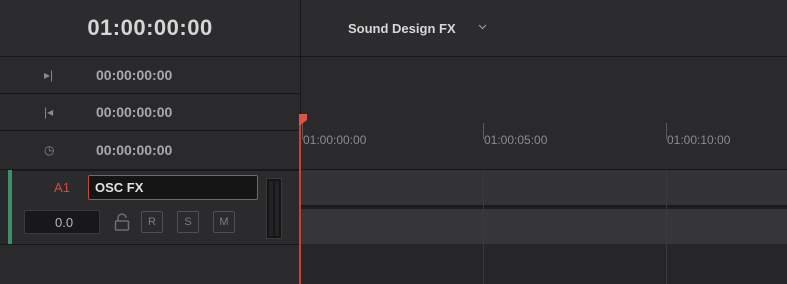 Image resolution: width=787 pixels, height=284 pixels. I want to click on ruler-label: 01:00:00:00, so click(335, 140).